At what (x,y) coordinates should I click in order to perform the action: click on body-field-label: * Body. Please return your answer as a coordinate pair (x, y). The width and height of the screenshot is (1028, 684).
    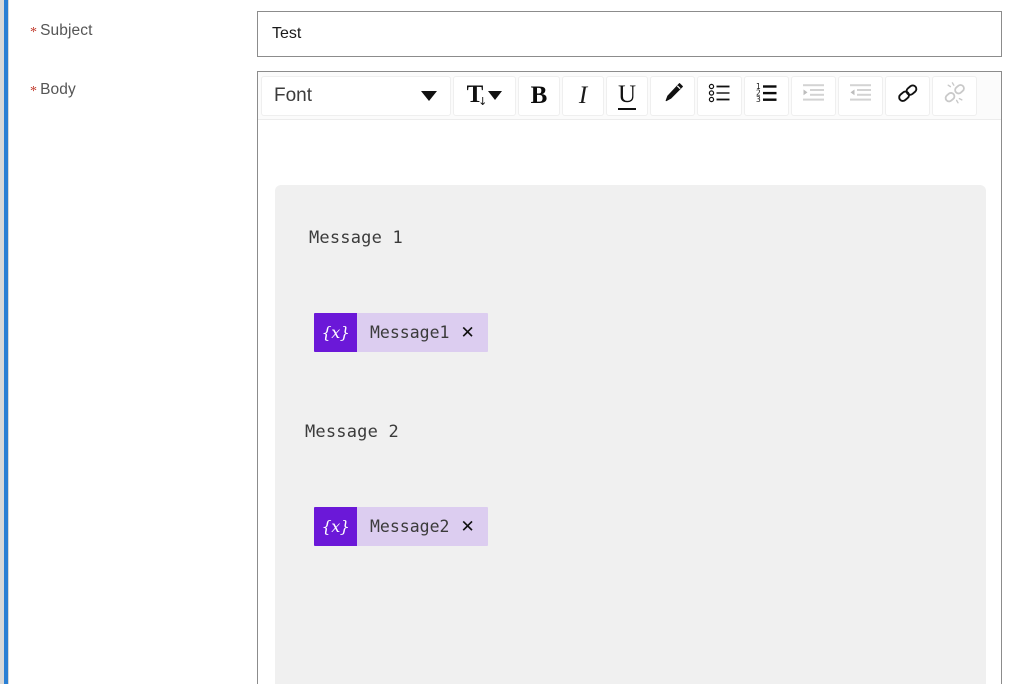
    Looking at the image, I should click on (53, 90).